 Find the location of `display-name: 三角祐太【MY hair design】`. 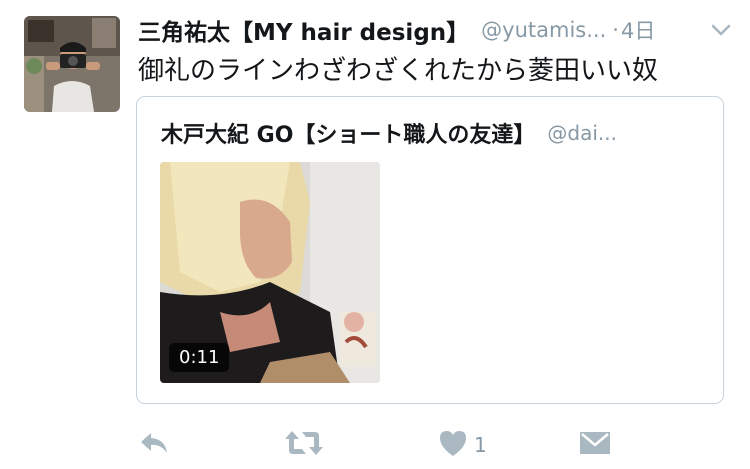

display-name: 三角祐太【MY hair design】 is located at coordinates (303, 30).